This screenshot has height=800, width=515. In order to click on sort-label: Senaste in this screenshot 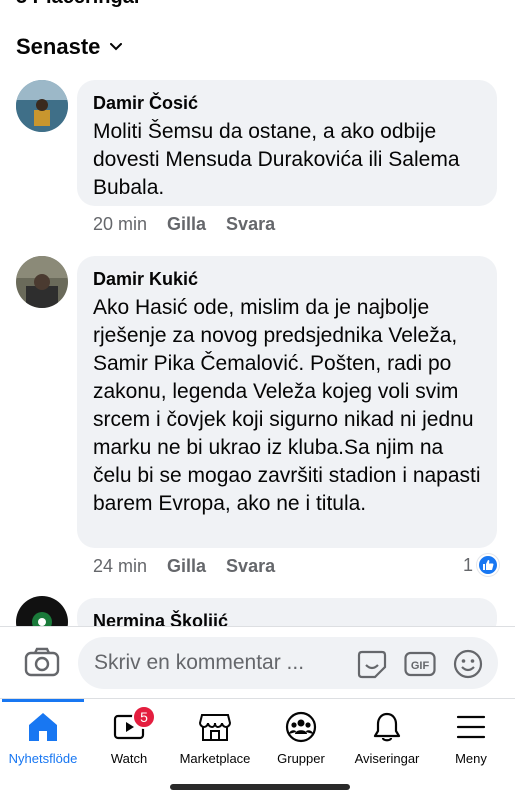, I will do `click(58, 46)`.